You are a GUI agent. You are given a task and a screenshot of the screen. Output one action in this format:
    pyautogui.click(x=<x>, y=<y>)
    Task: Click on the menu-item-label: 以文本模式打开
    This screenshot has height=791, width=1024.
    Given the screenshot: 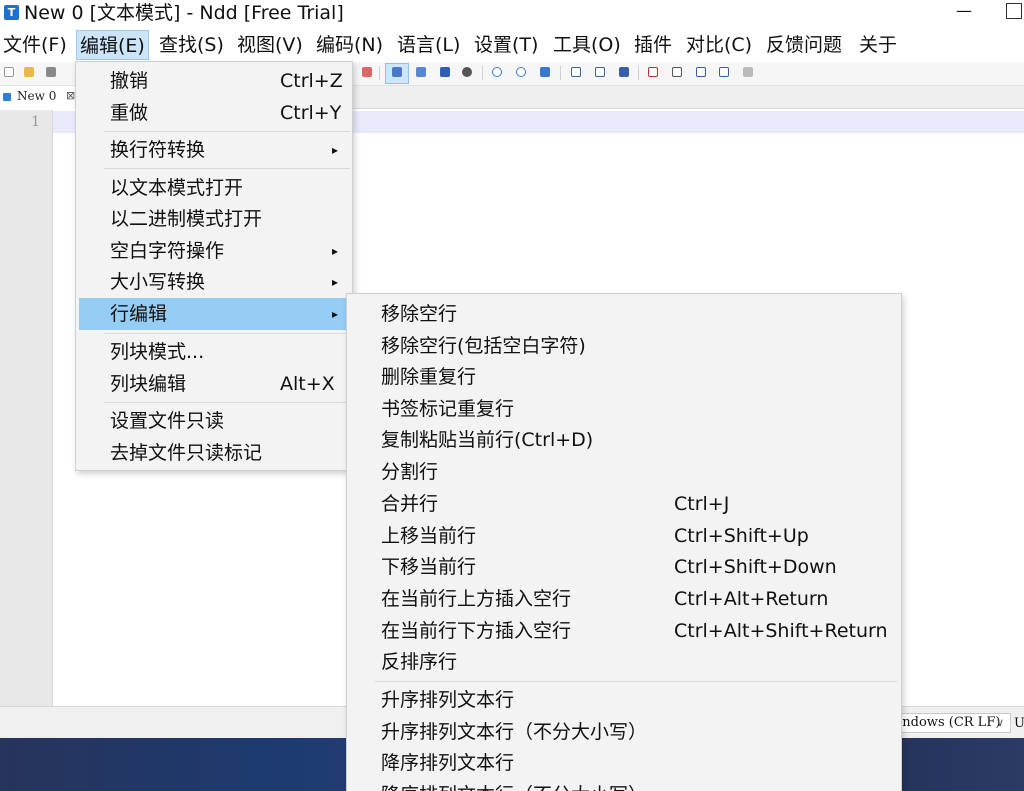 What is the action you would take?
    pyautogui.click(x=177, y=188)
    